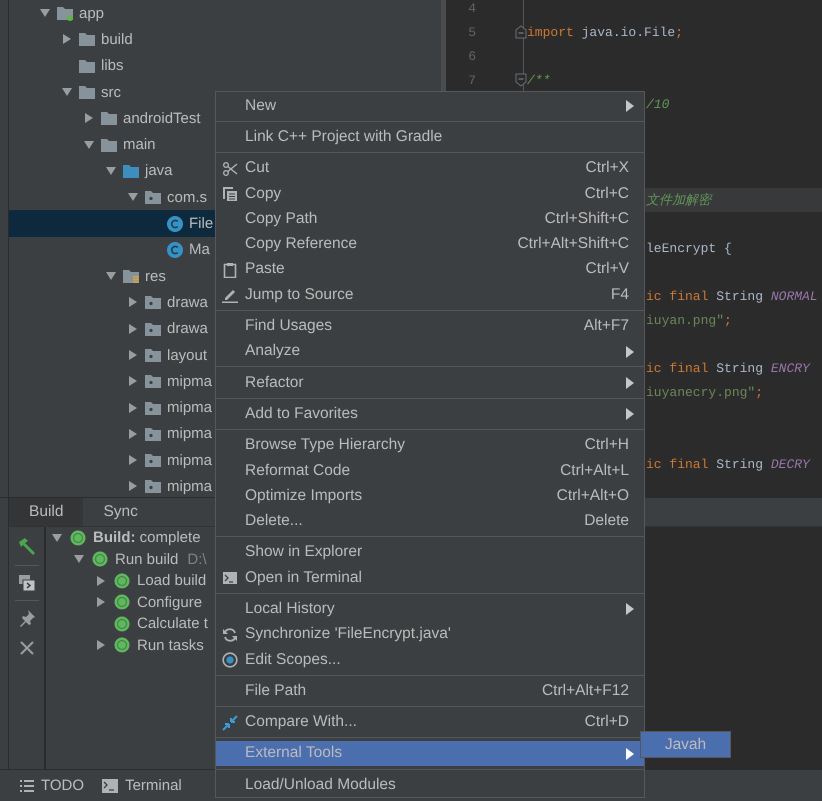 Image resolution: width=822 pixels, height=801 pixels. What do you see at coordinates (689, 248) in the screenshot?
I see `code-line: leEncrypt {` at bounding box center [689, 248].